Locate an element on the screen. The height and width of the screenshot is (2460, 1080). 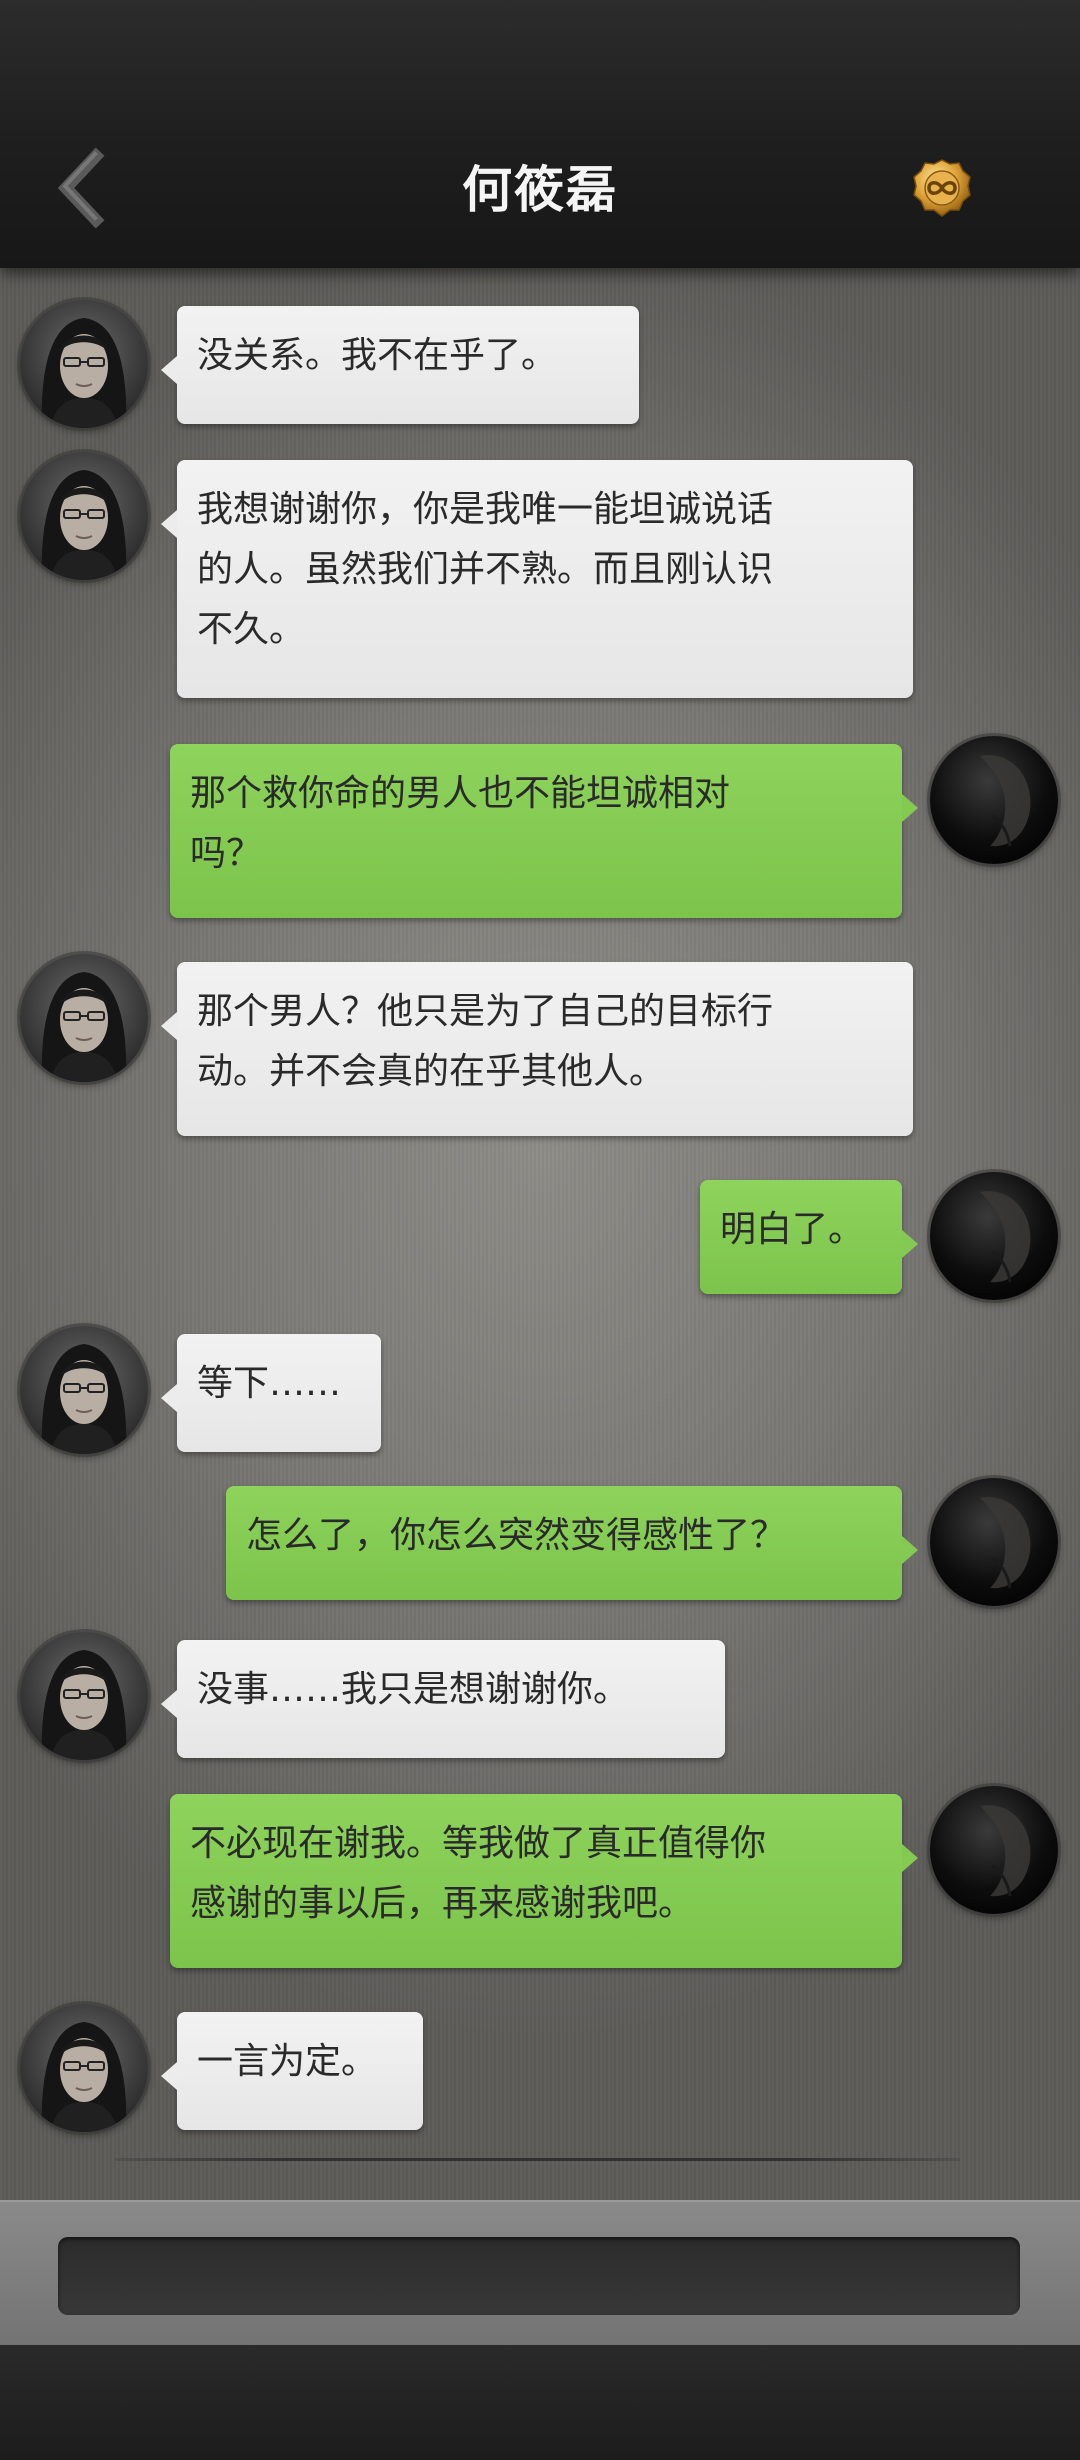
message-incoming: 没关系。我不在乎了。 is located at coordinates (540, 338).